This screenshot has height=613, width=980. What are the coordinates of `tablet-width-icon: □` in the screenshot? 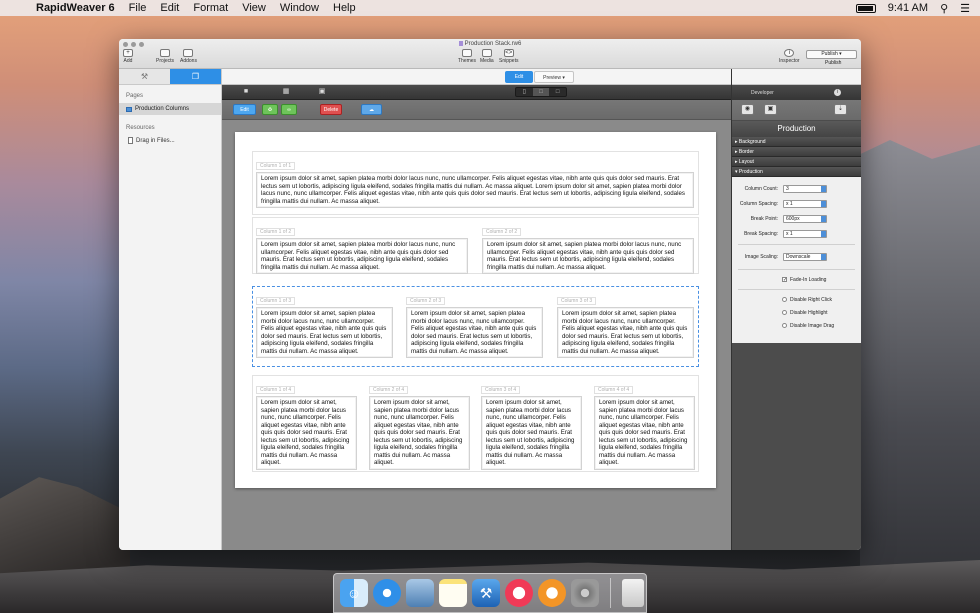 It's located at (541, 92).